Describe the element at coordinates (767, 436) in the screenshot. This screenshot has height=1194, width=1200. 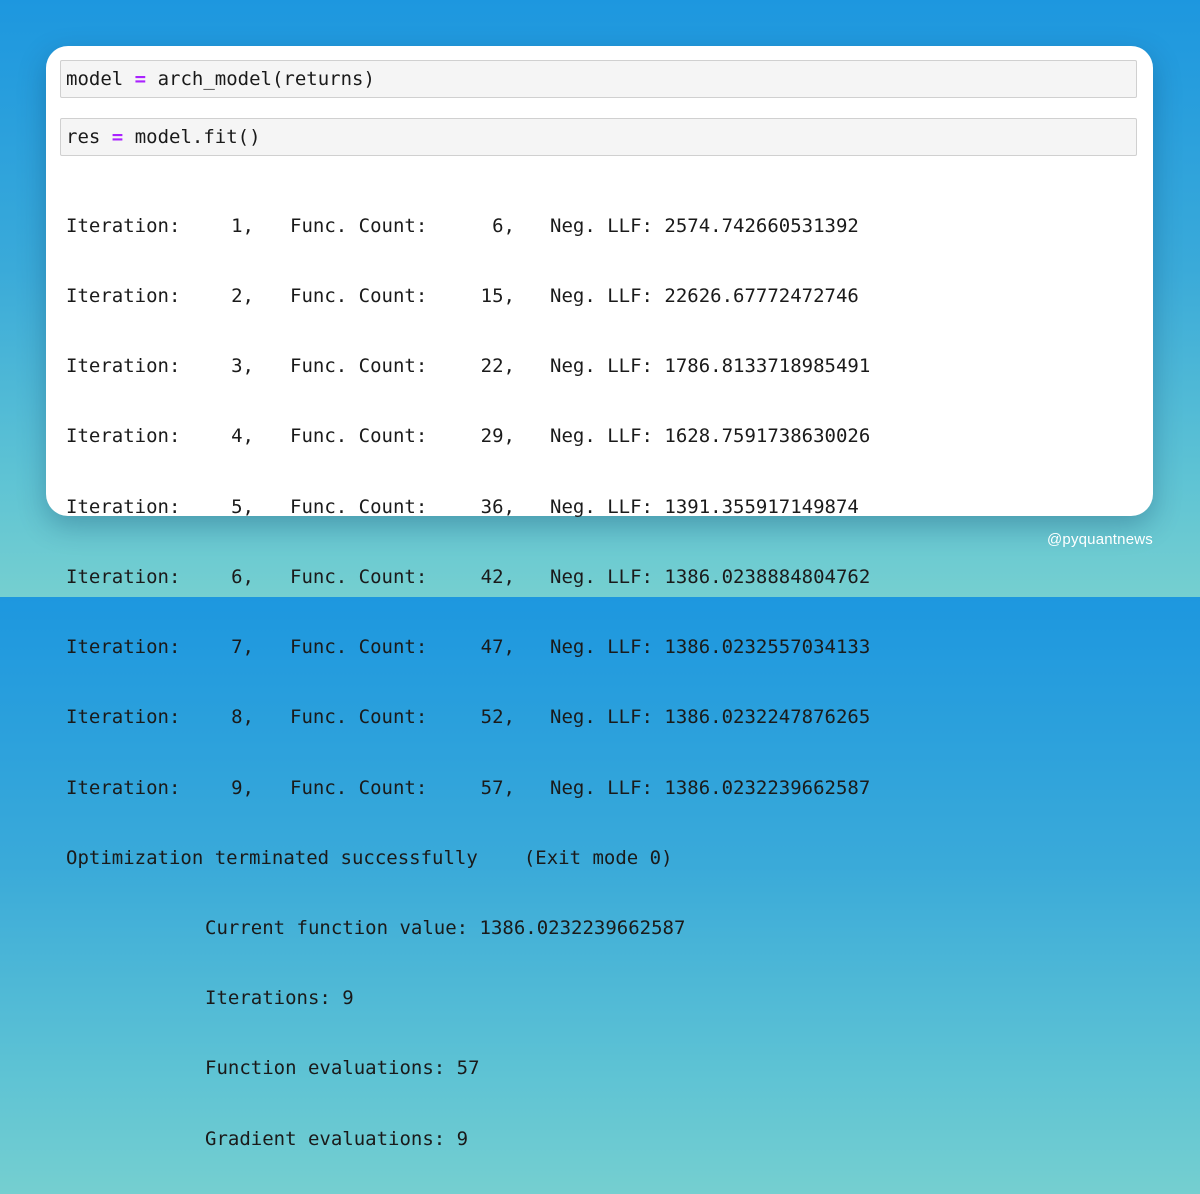
I see `neg-llf-value: 1628.7591738630026` at that location.